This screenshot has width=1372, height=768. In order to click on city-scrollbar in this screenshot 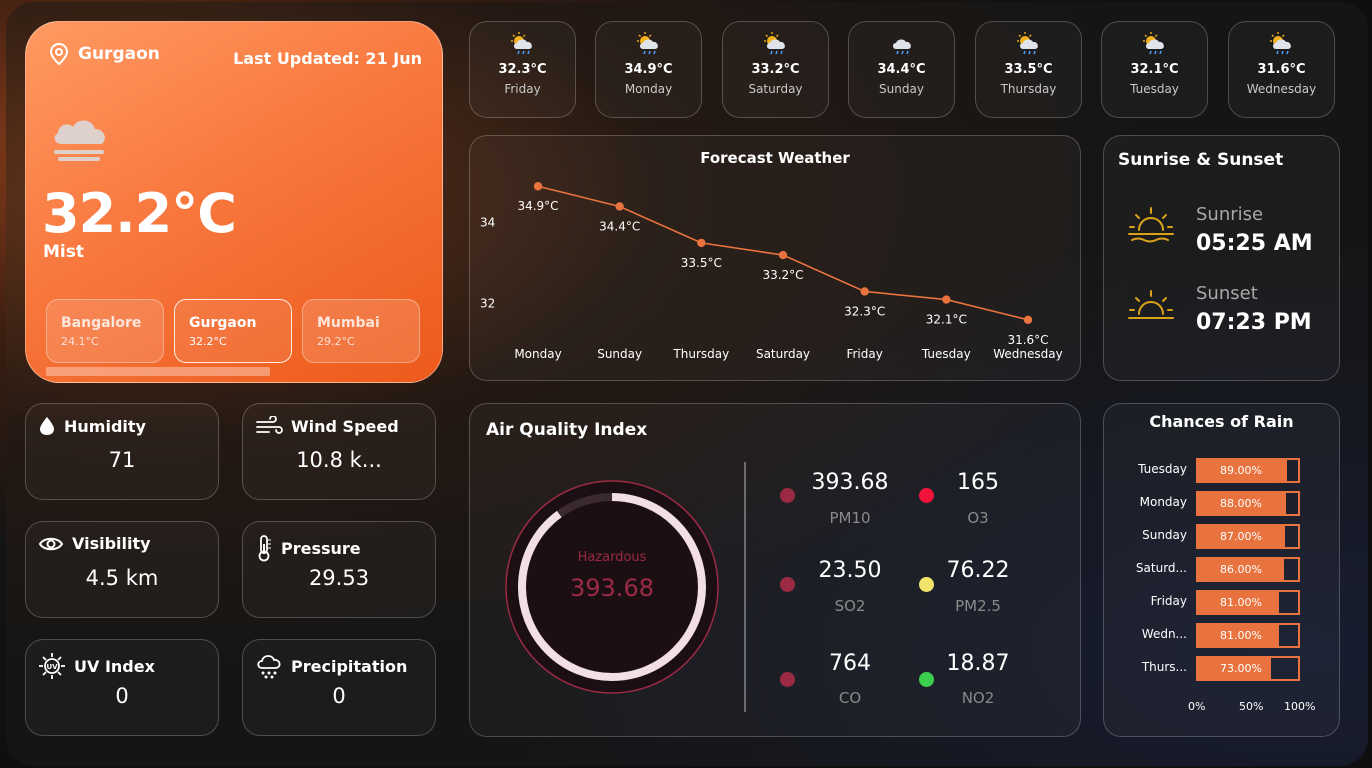, I will do `click(158, 371)`.